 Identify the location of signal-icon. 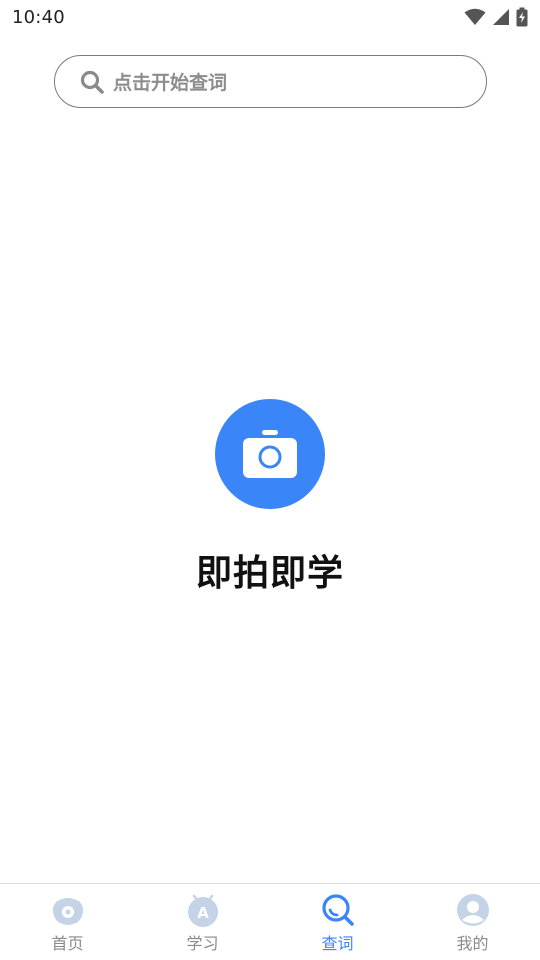
(501, 17).